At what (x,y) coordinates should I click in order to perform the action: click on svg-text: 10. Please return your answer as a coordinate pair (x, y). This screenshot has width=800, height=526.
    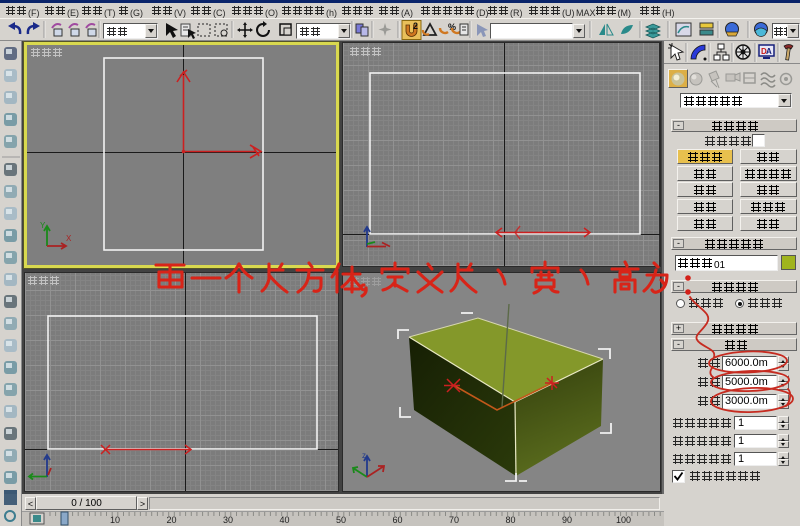
    Looking at the image, I should click on (115, 520).